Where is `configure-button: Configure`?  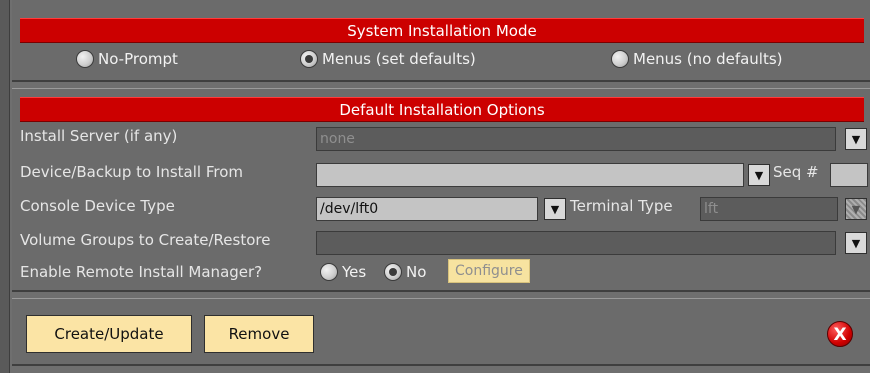
configure-button: Configure is located at coordinates (489, 271).